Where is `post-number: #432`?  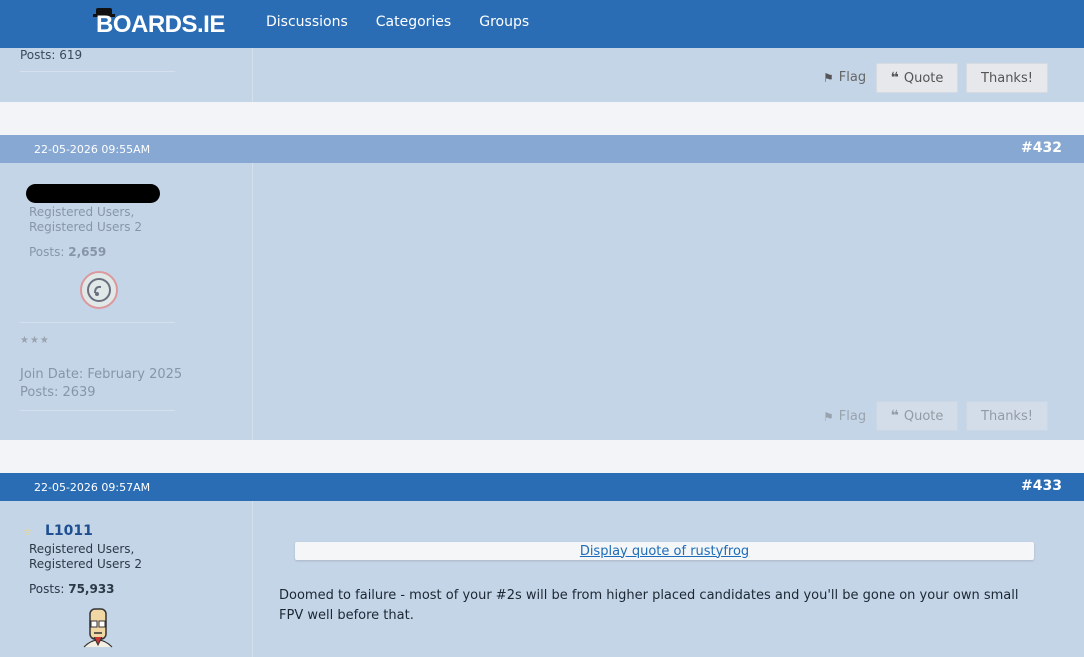 post-number: #432 is located at coordinates (1041, 148).